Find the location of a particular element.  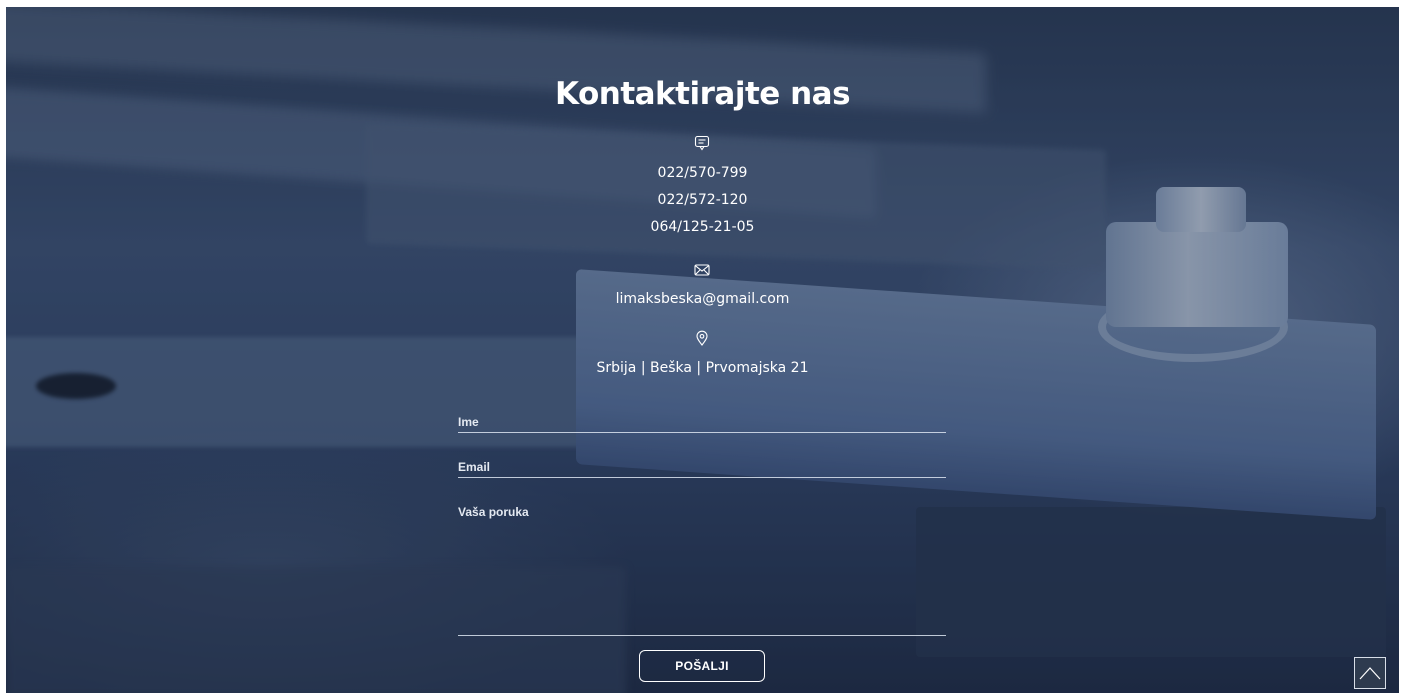

name-input is located at coordinates (702, 421).